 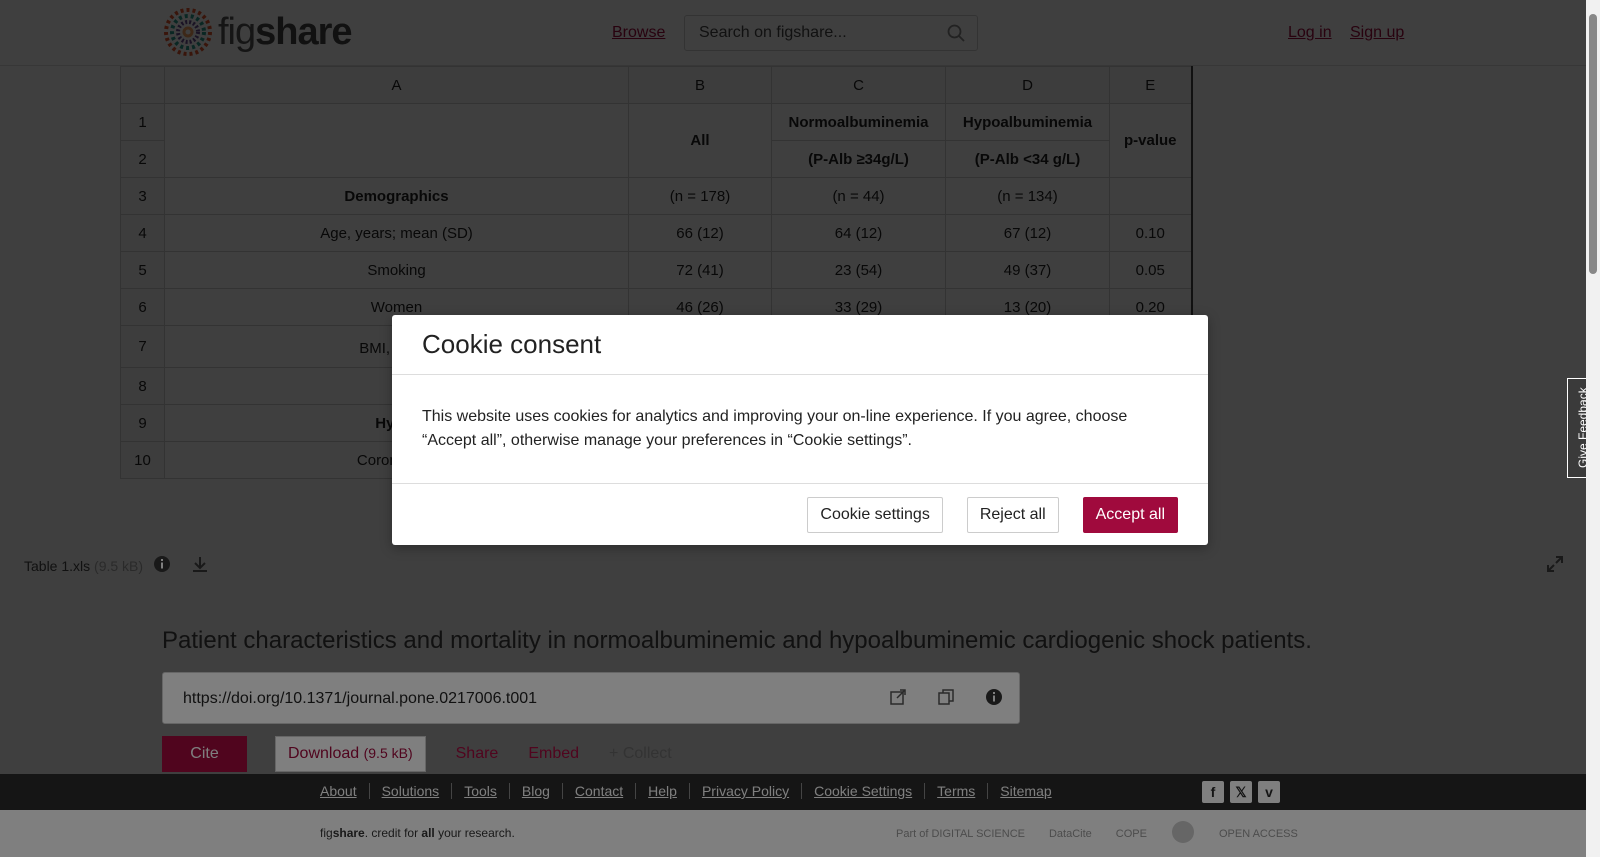 I want to click on accept-all-button: Accept all, so click(x=1130, y=515).